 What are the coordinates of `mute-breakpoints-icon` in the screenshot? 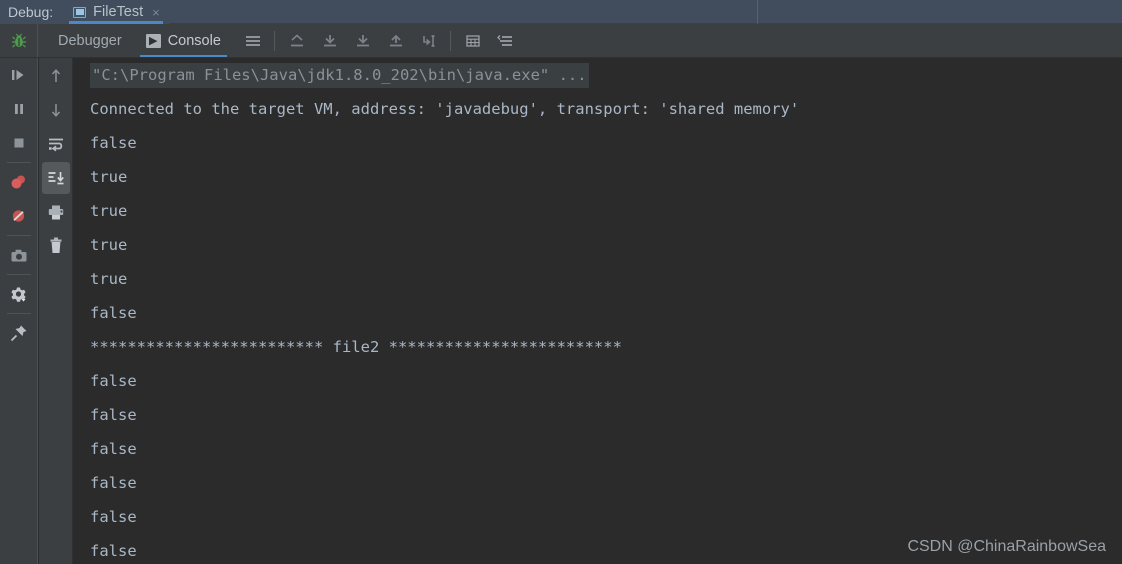 It's located at (19, 216).